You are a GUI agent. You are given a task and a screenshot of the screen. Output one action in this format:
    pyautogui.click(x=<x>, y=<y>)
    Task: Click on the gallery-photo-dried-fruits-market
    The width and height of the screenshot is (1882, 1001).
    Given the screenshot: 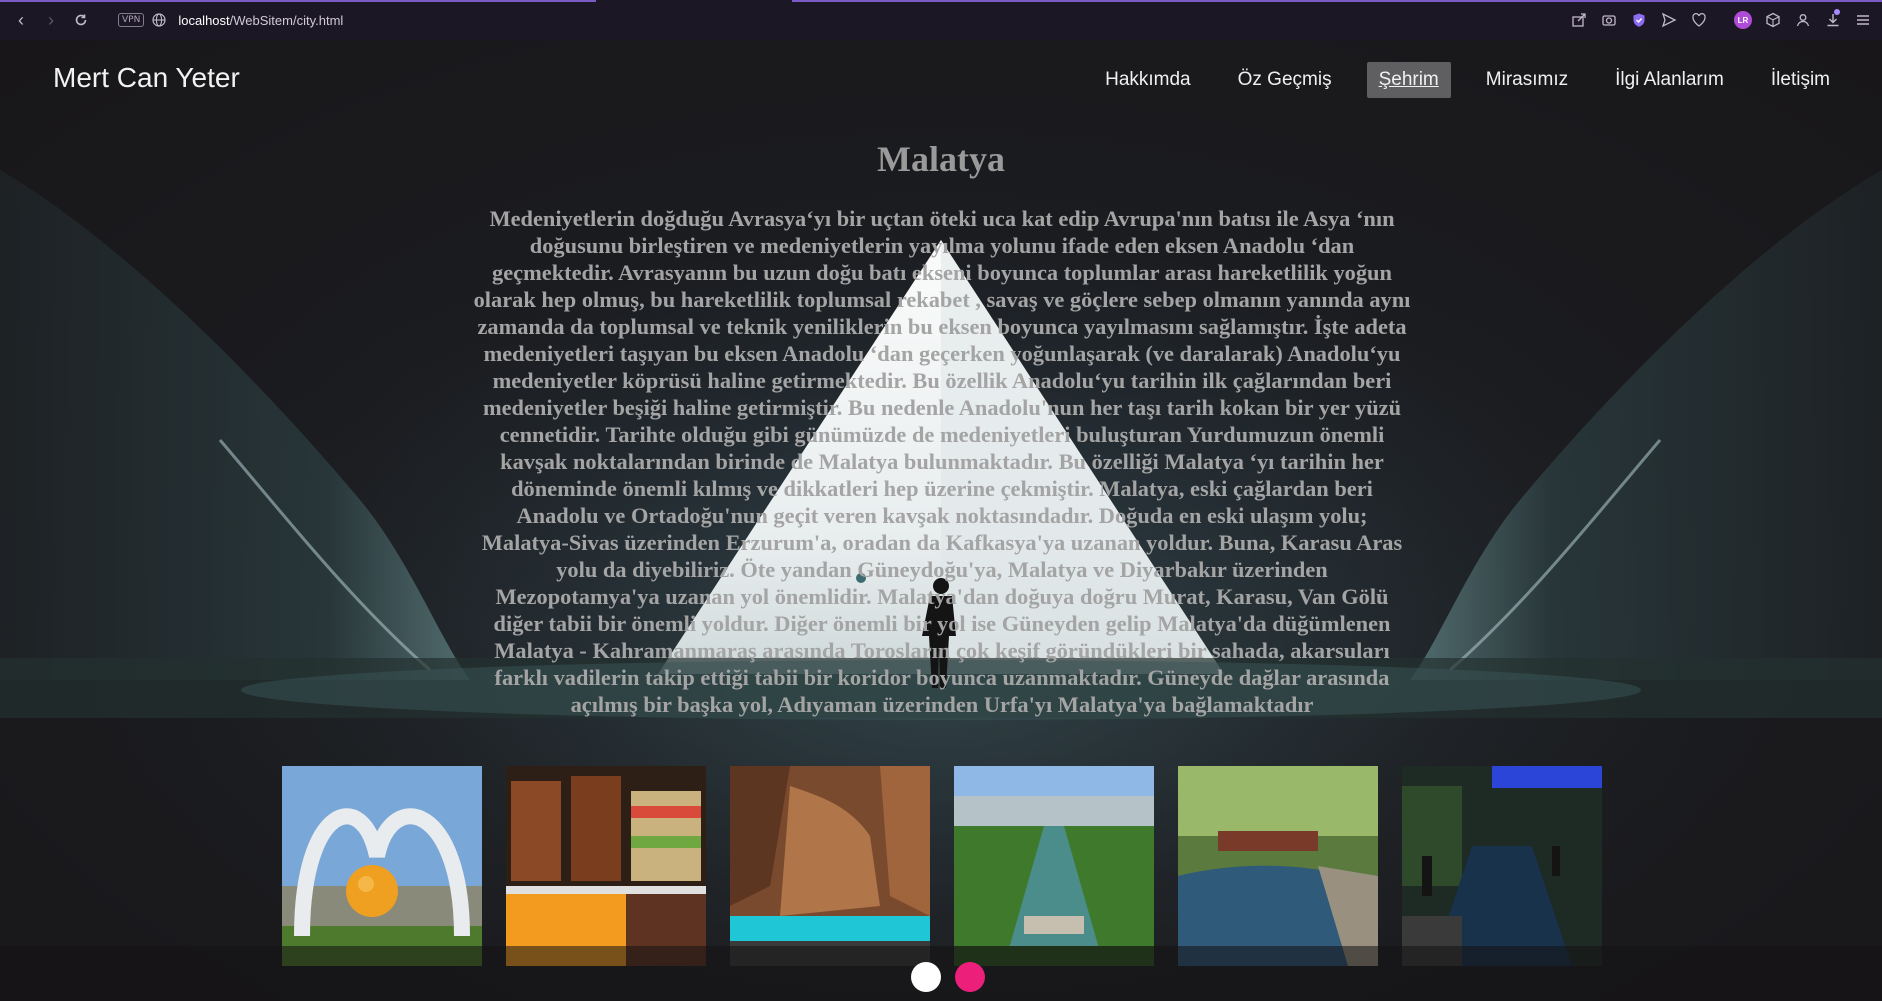 What is the action you would take?
    pyautogui.click(x=606, y=866)
    